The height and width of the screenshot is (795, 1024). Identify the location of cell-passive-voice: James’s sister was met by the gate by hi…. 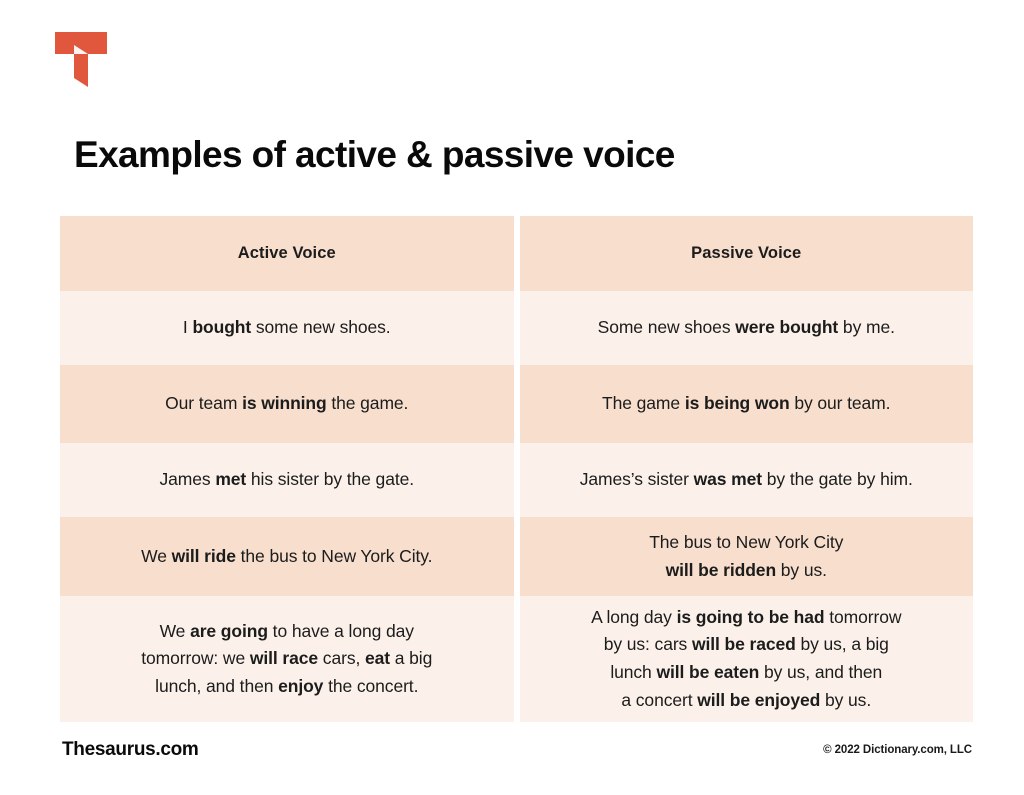
(746, 480).